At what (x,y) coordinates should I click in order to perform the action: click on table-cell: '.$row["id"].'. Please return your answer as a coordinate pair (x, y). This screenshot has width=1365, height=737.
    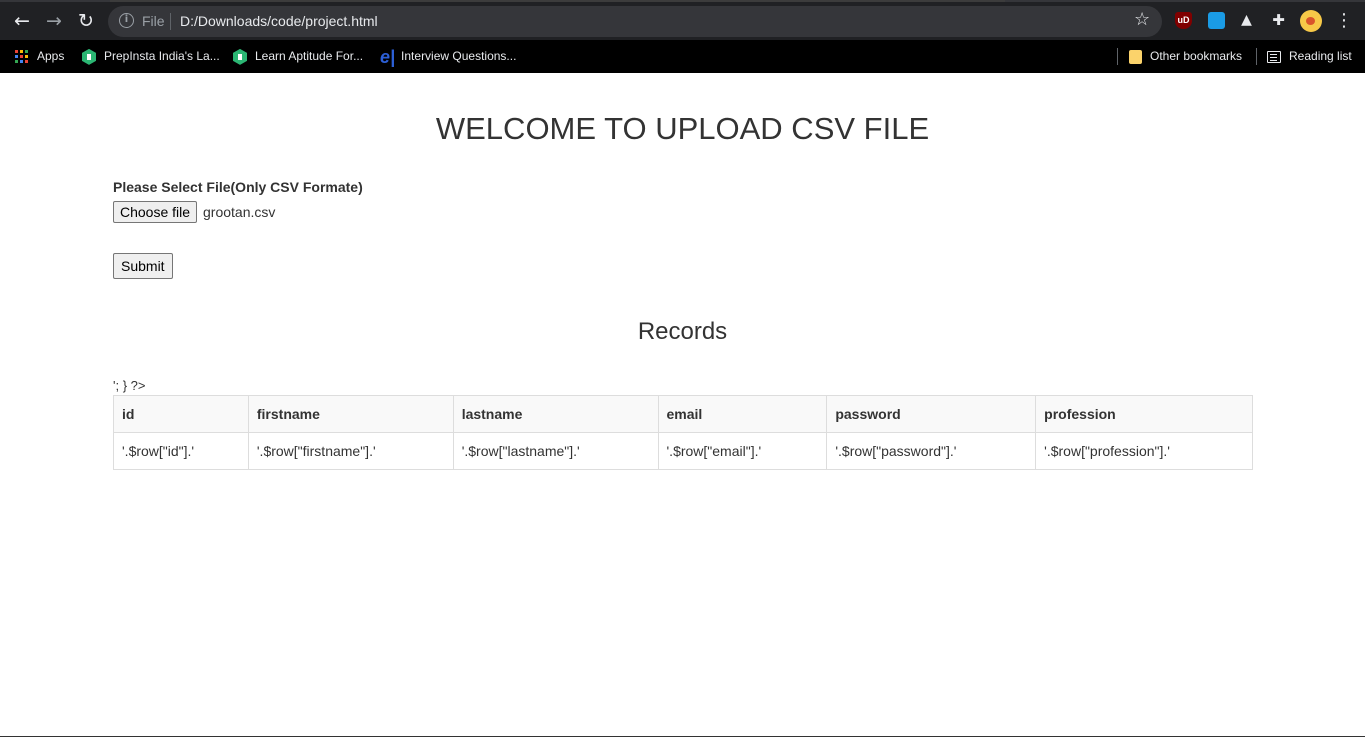
    Looking at the image, I should click on (181, 451).